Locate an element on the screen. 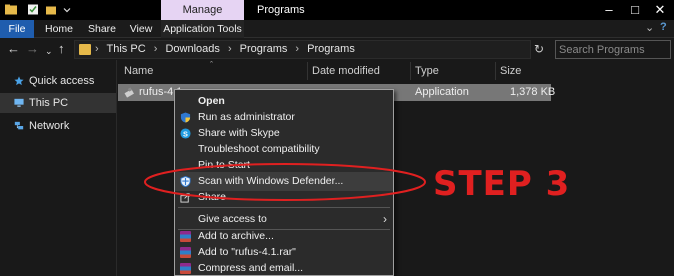  breadcrumb-downloads: Downloads is located at coordinates (192, 49).